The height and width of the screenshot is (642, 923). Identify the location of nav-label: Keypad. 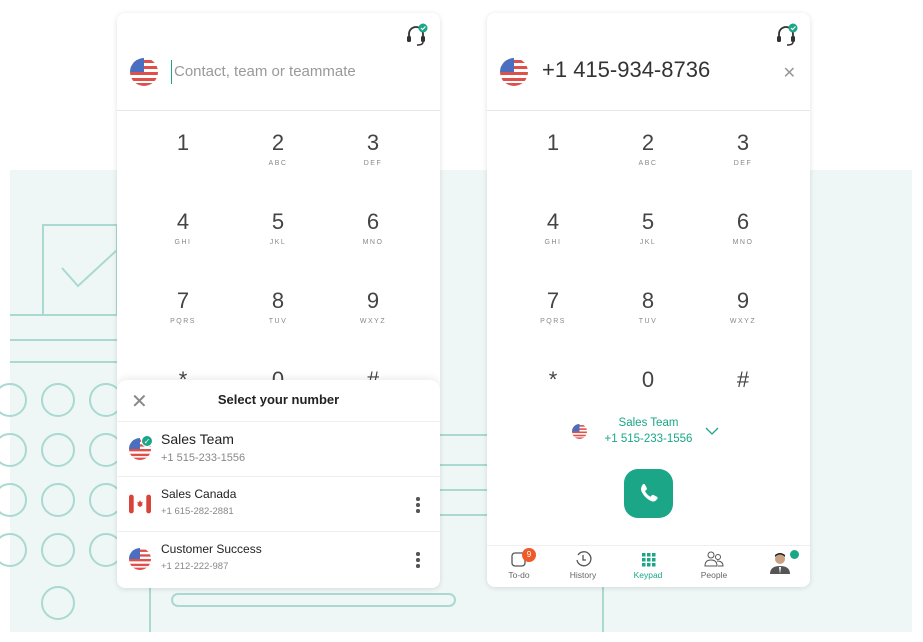
(648, 575).